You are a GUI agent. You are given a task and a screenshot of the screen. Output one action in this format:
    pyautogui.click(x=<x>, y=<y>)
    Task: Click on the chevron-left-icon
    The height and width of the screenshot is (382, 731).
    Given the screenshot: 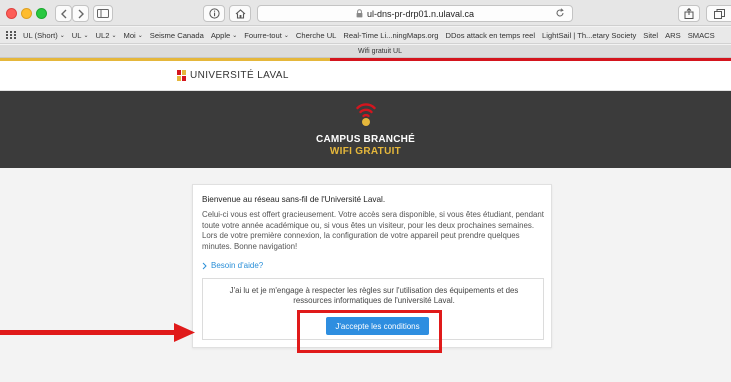 What is the action you would take?
    pyautogui.click(x=63, y=13)
    